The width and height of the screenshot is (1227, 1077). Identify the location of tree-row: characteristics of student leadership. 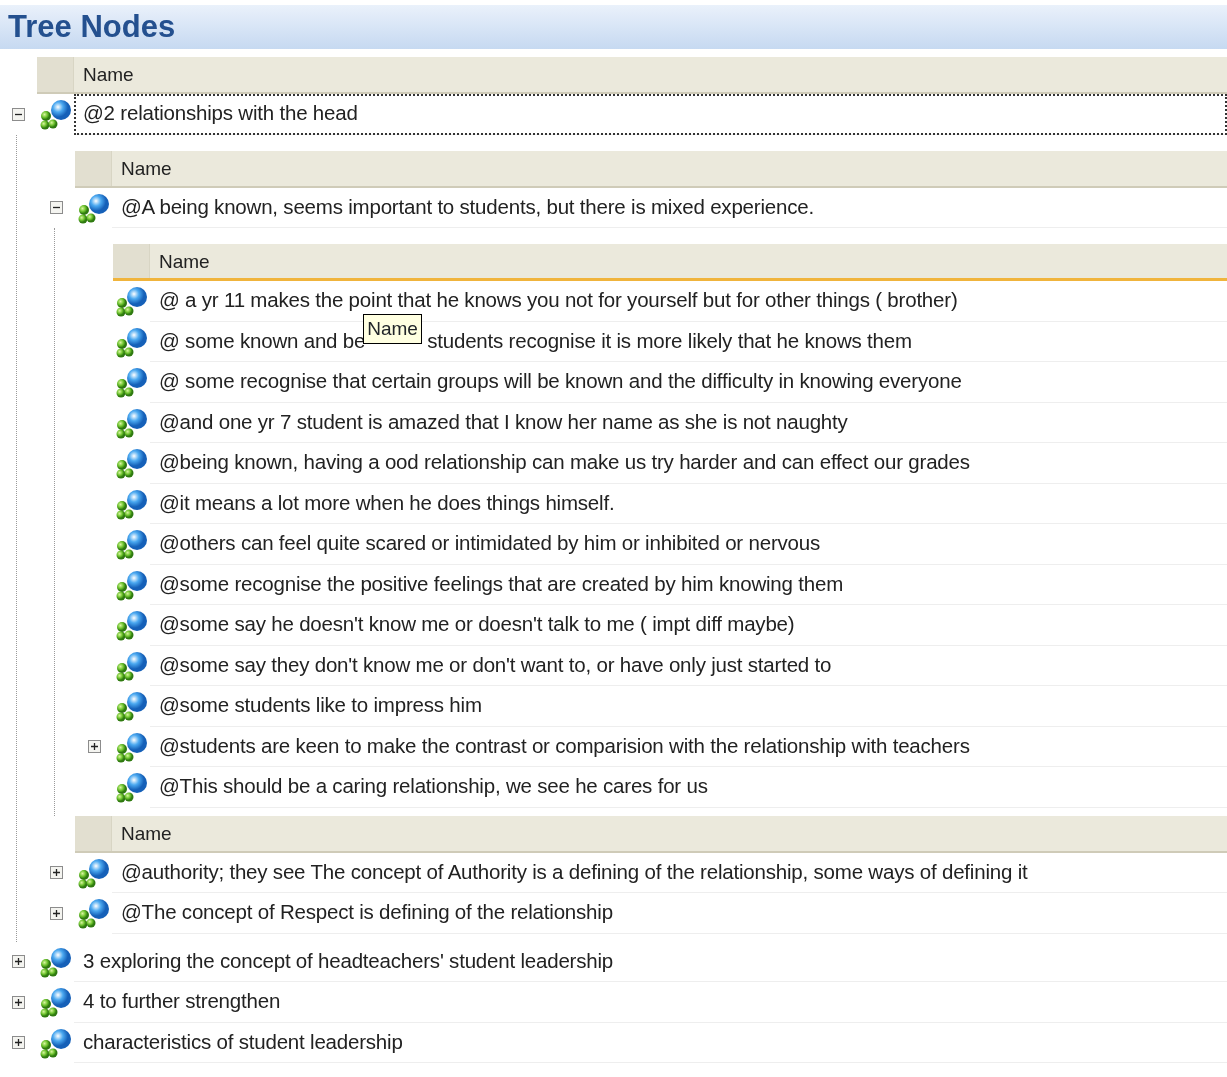
(650, 1042).